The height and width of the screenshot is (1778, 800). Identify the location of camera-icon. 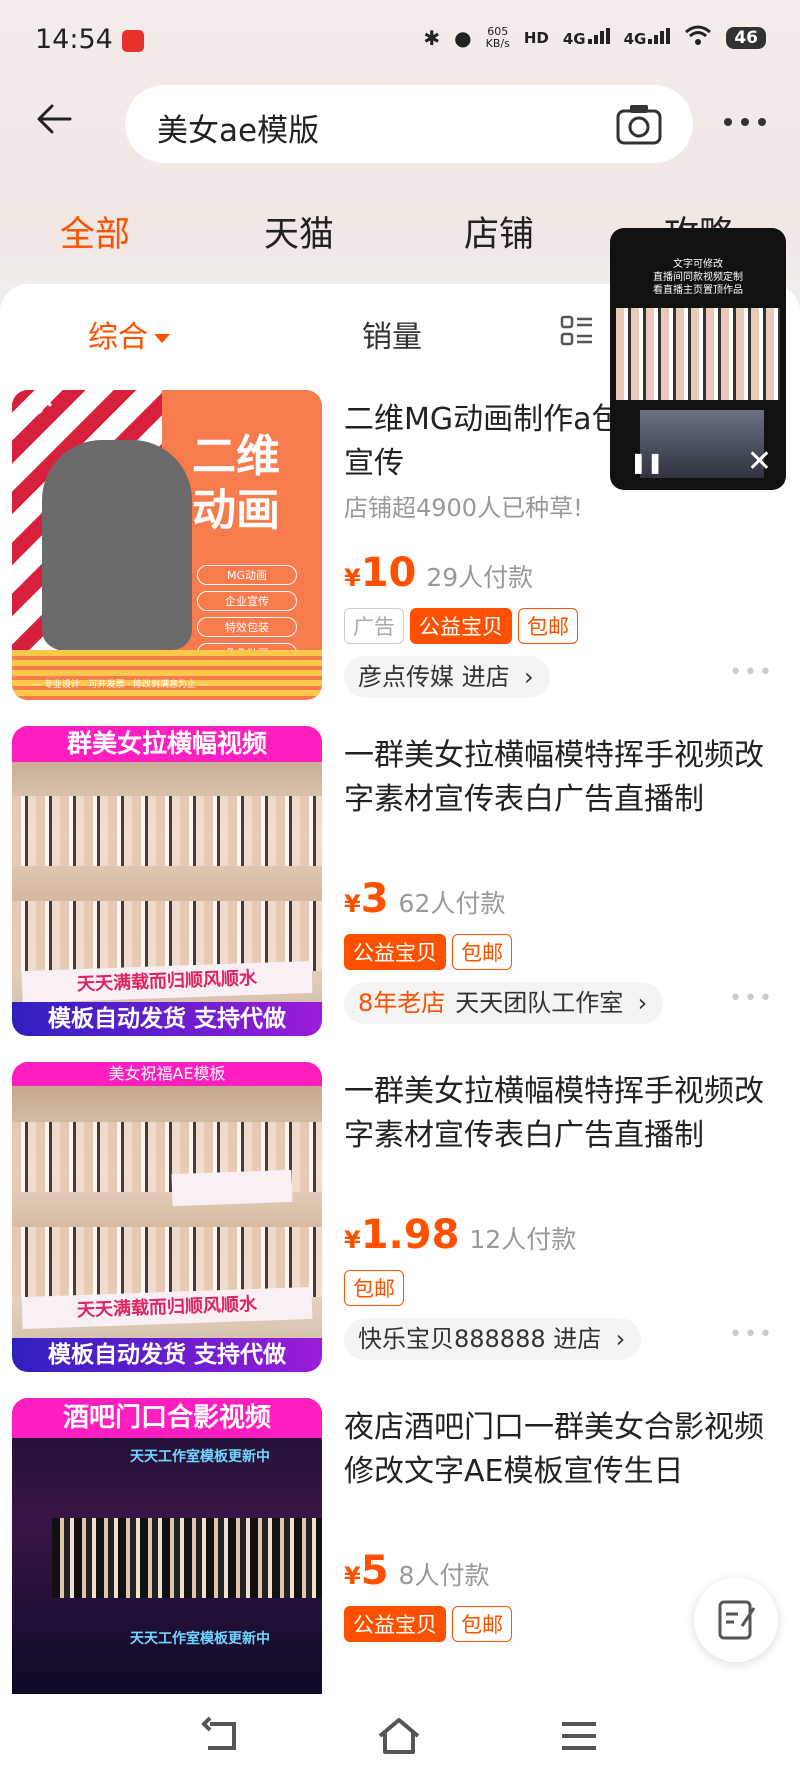
(639, 125).